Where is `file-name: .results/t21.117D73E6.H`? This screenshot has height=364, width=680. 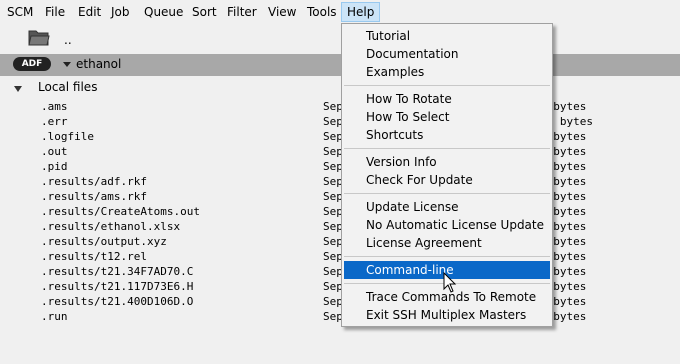 file-name: .results/t21.117D73E6.H is located at coordinates (117, 286).